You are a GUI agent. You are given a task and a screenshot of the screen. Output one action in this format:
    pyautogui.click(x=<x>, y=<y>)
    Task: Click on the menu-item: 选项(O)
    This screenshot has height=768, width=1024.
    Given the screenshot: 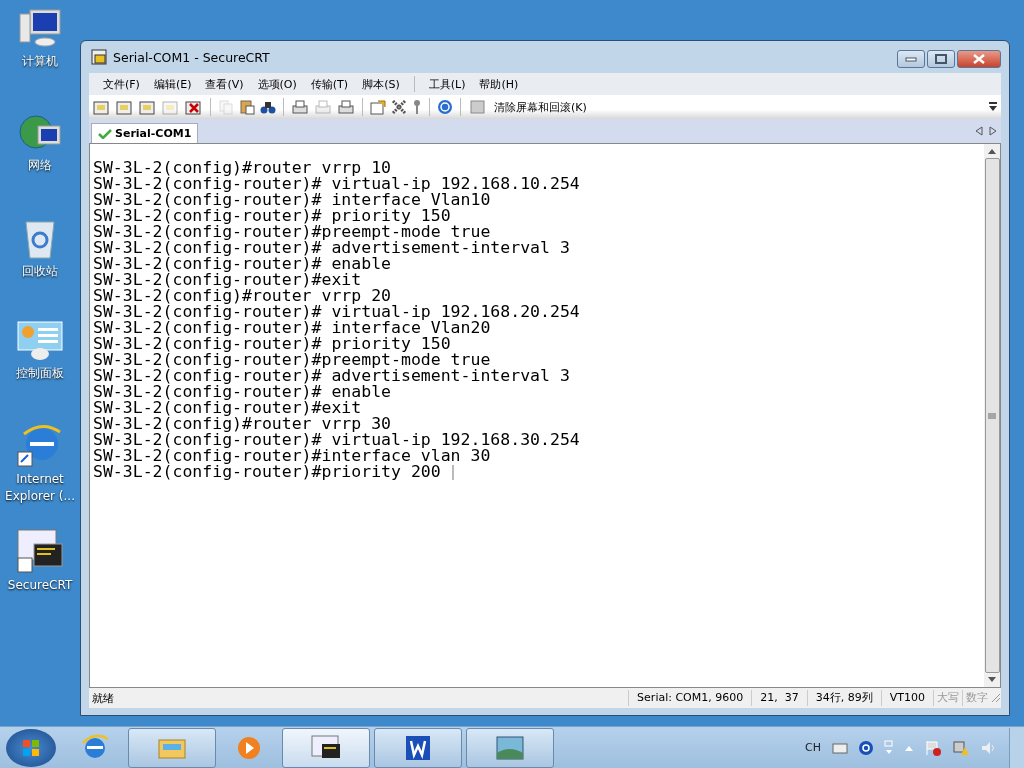 What is the action you would take?
    pyautogui.click(x=277, y=84)
    